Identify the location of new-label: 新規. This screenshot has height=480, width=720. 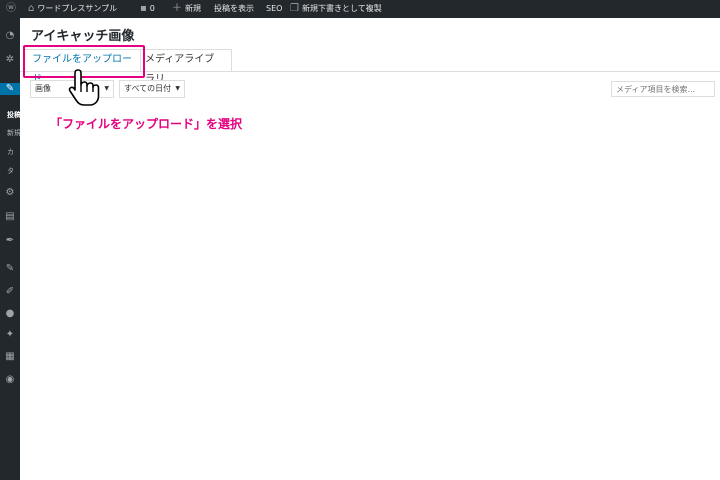
(193, 8).